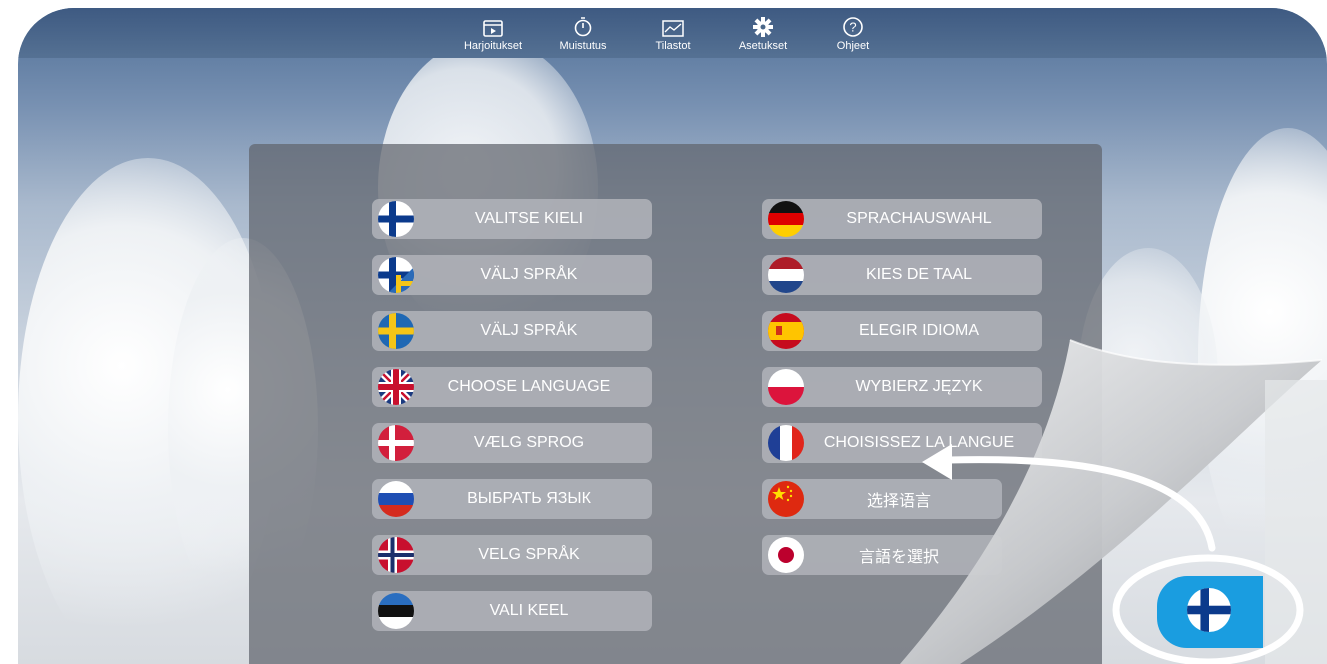 The height and width of the screenshot is (664, 1327). Describe the element at coordinates (1209, 610) in the screenshot. I see `finland-flag-icon` at that location.